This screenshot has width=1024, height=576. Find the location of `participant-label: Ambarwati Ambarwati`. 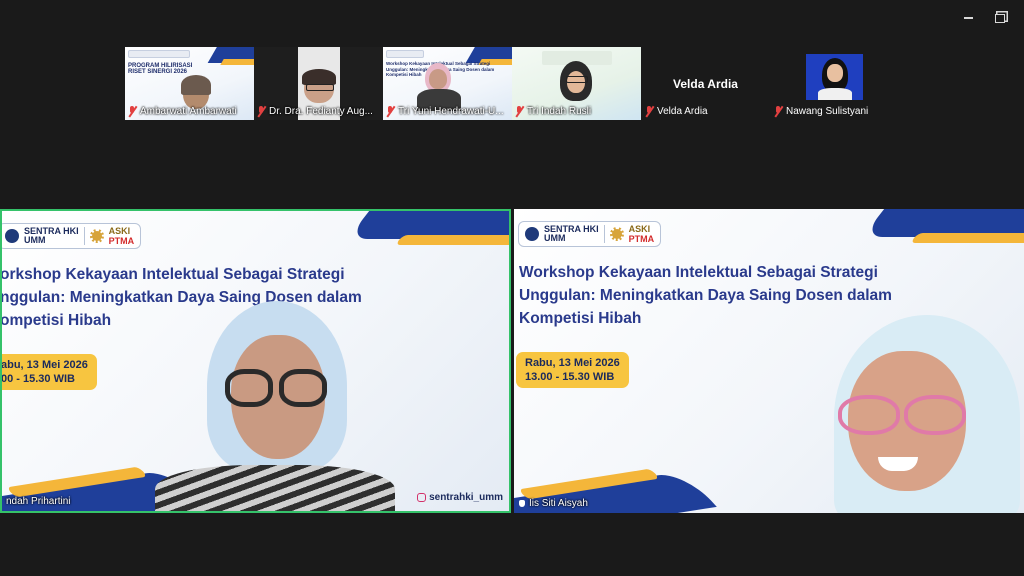

participant-label: Ambarwati Ambarwati is located at coordinates (182, 111).